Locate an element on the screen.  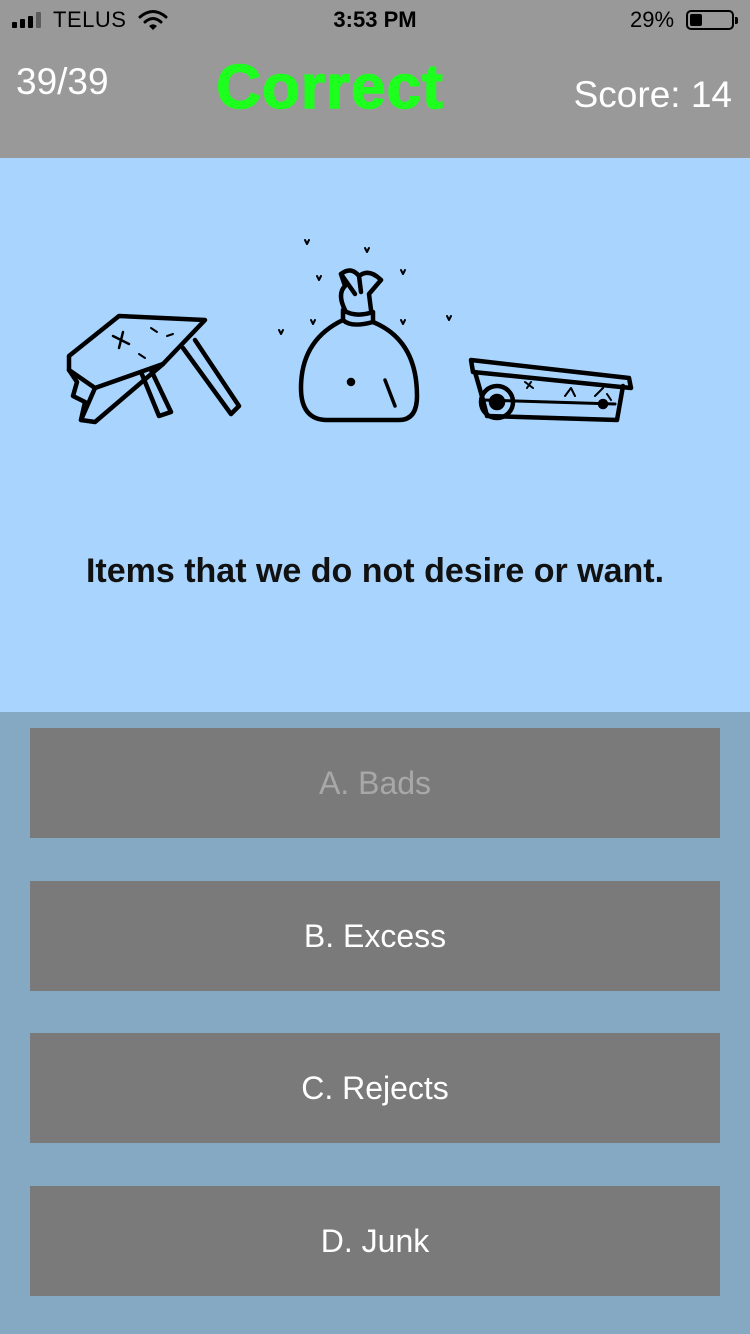
score-display: Score: 14 is located at coordinates (652, 94).